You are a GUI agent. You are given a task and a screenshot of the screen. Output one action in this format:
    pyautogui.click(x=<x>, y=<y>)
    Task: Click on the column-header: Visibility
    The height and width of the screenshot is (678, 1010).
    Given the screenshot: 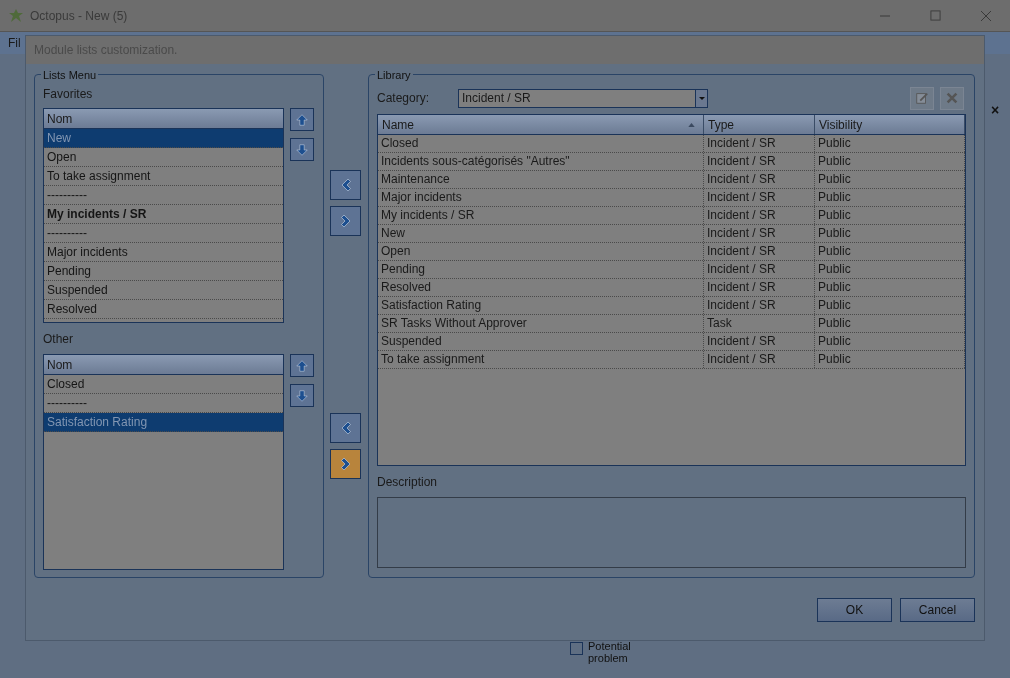 What is the action you would take?
    pyautogui.click(x=890, y=124)
    